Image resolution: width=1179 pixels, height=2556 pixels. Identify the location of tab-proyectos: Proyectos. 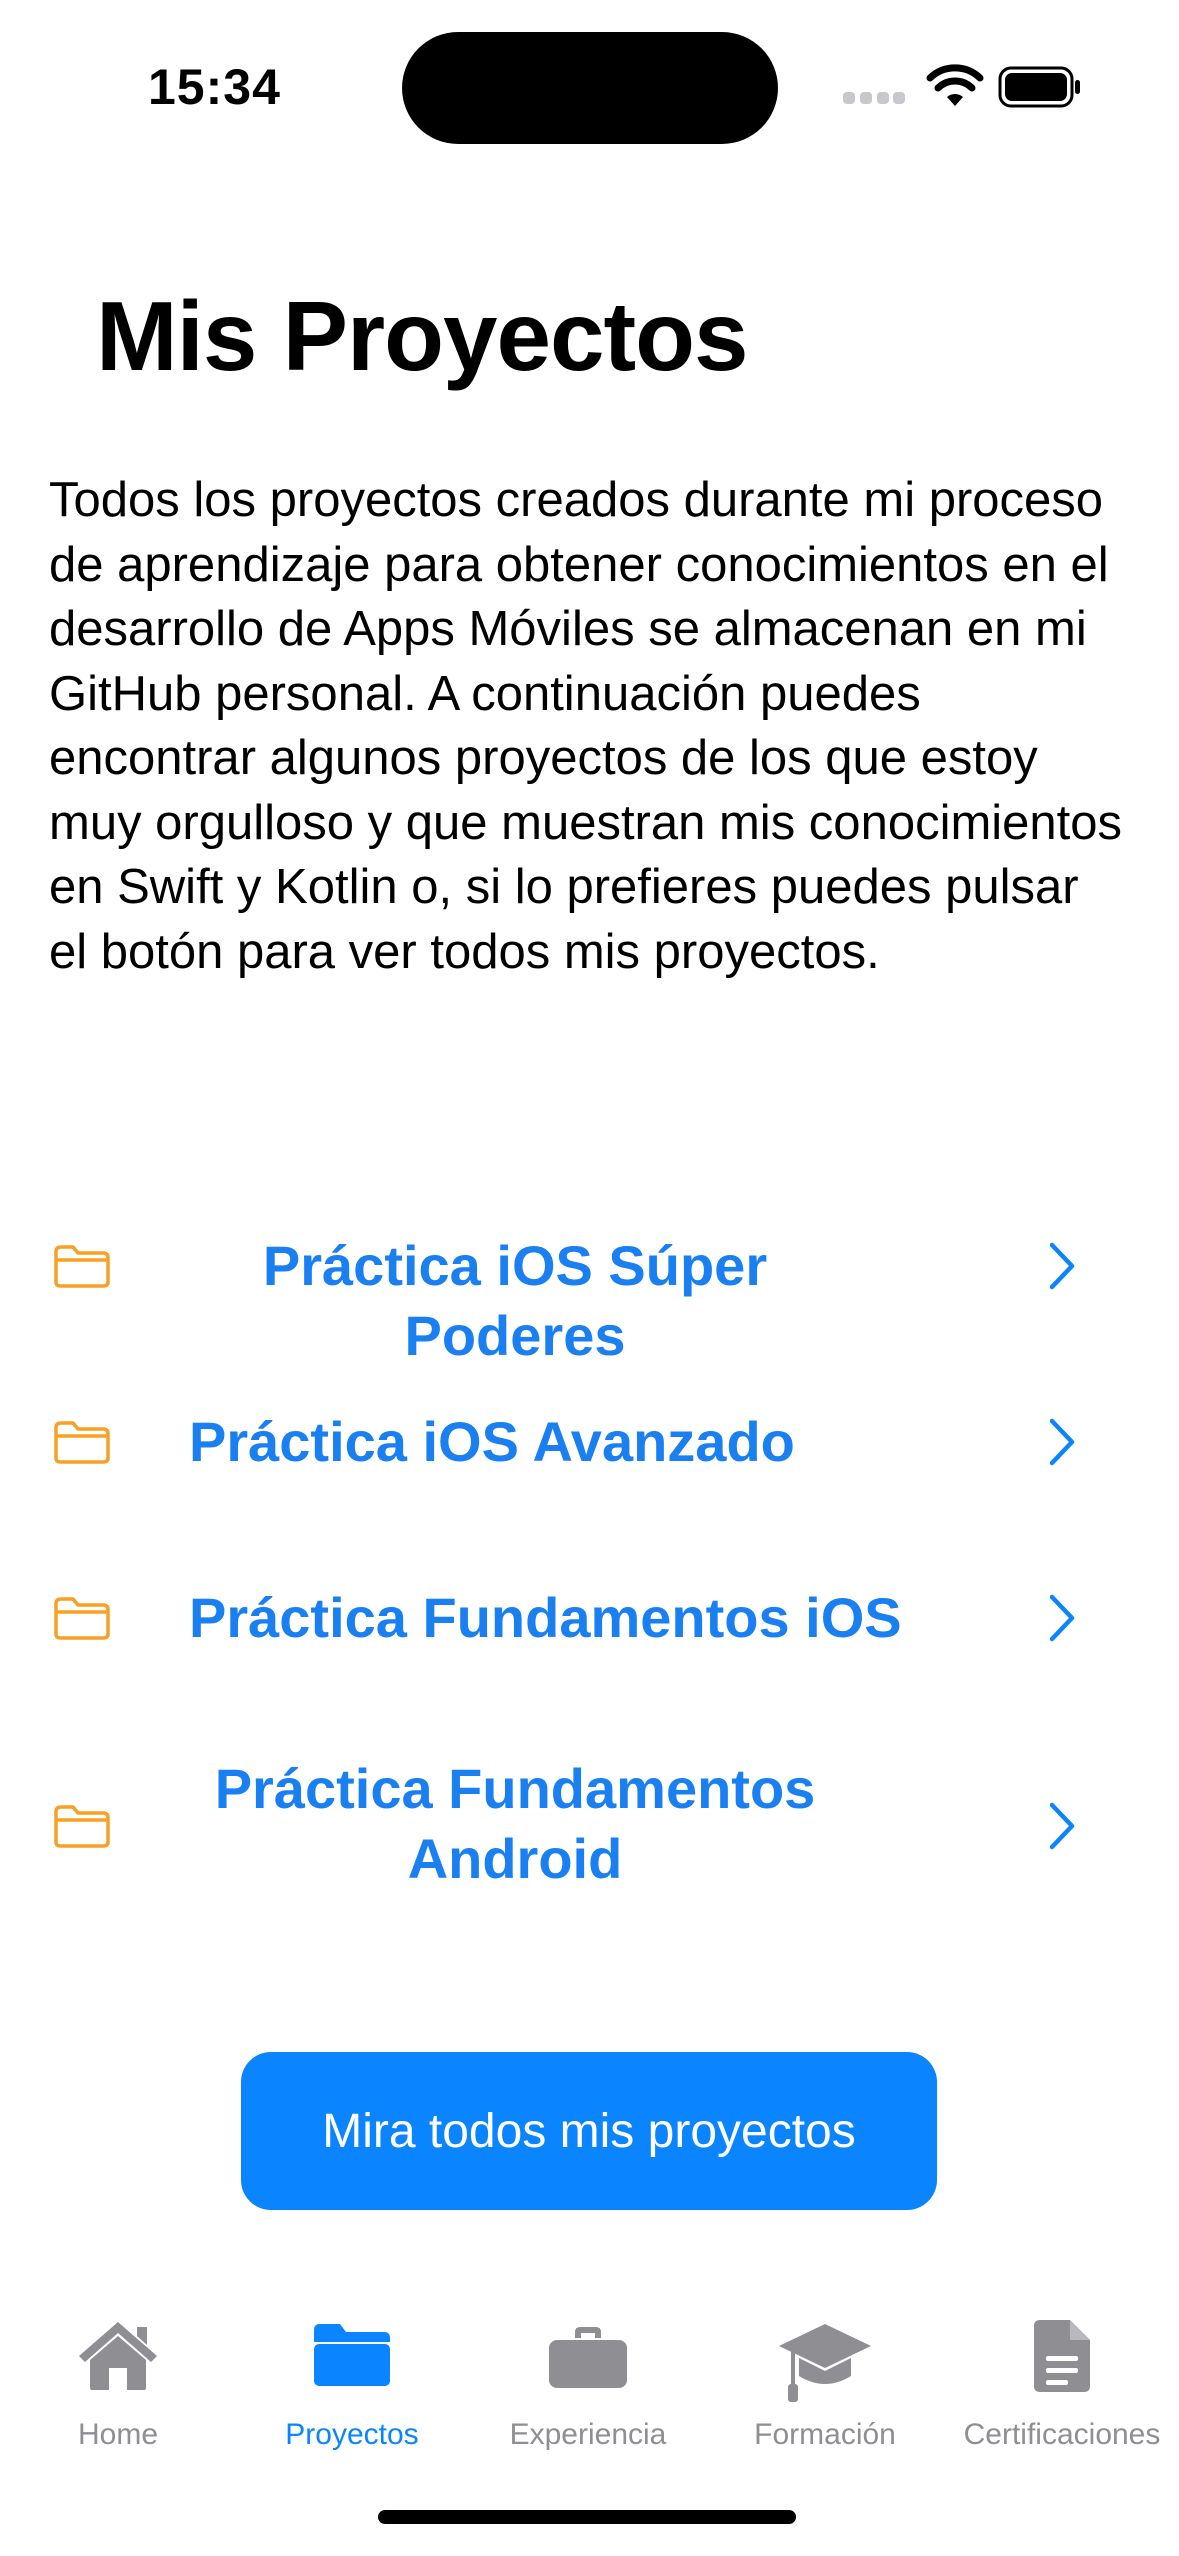
(352, 2388).